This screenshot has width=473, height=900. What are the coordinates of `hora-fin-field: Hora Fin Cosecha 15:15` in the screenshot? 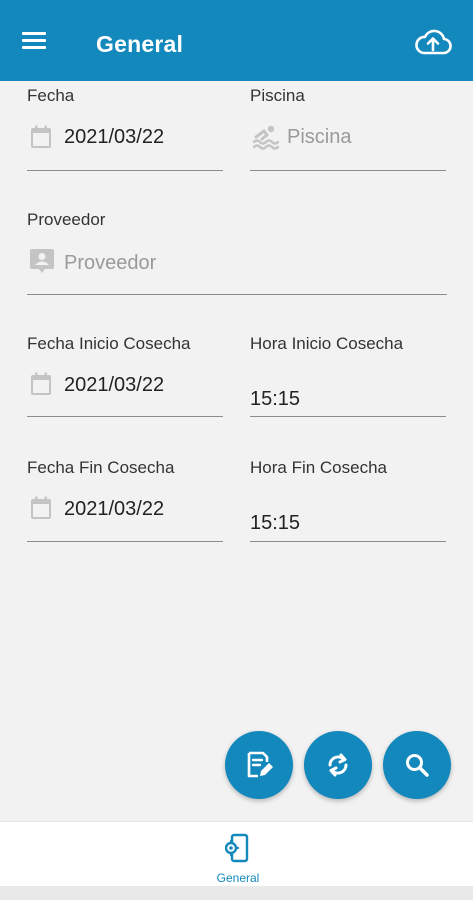 It's located at (348, 501).